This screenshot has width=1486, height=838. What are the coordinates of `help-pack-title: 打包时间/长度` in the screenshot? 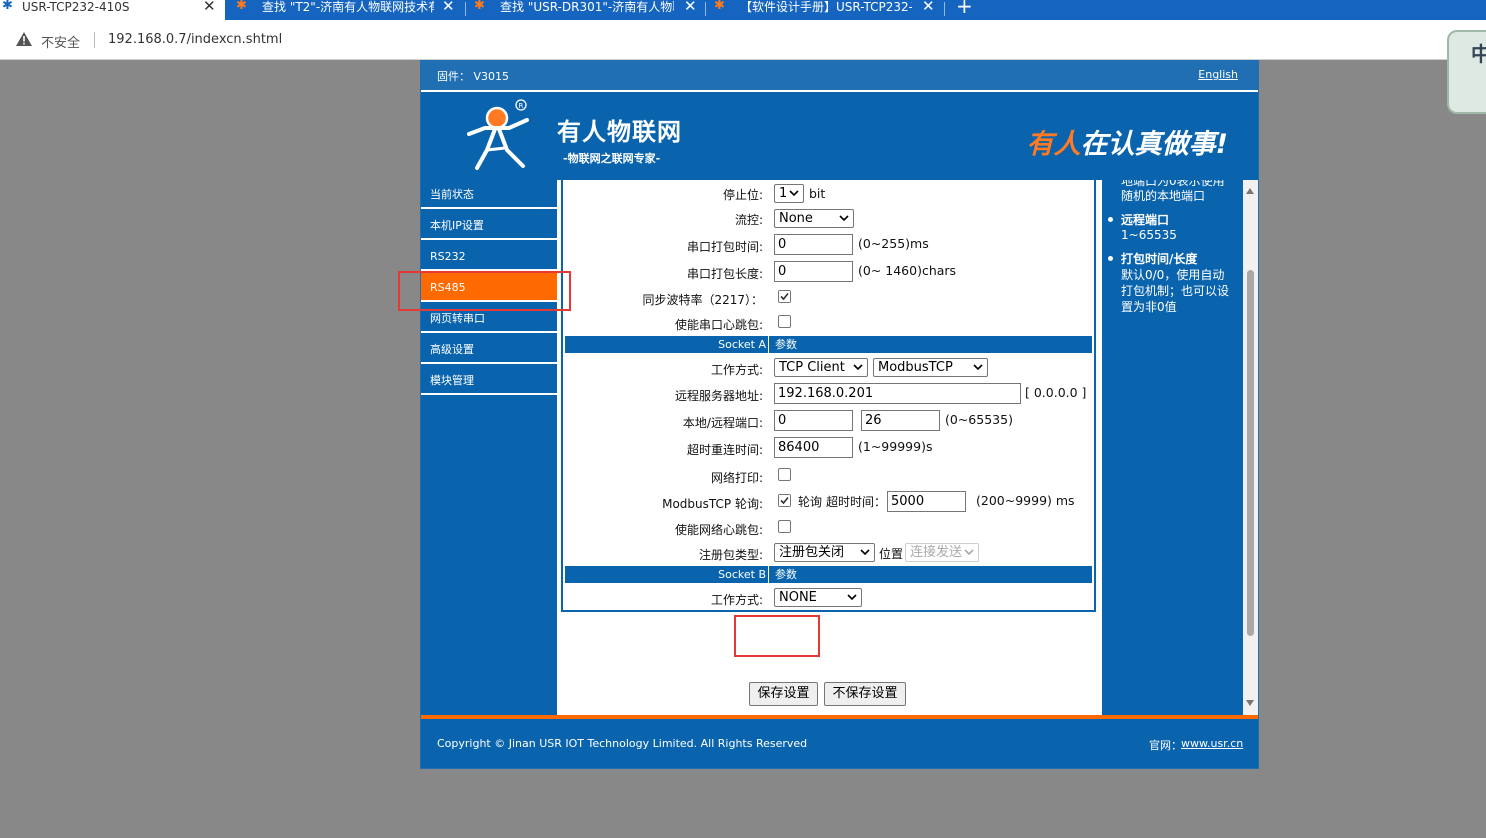 It's located at (1159, 259).